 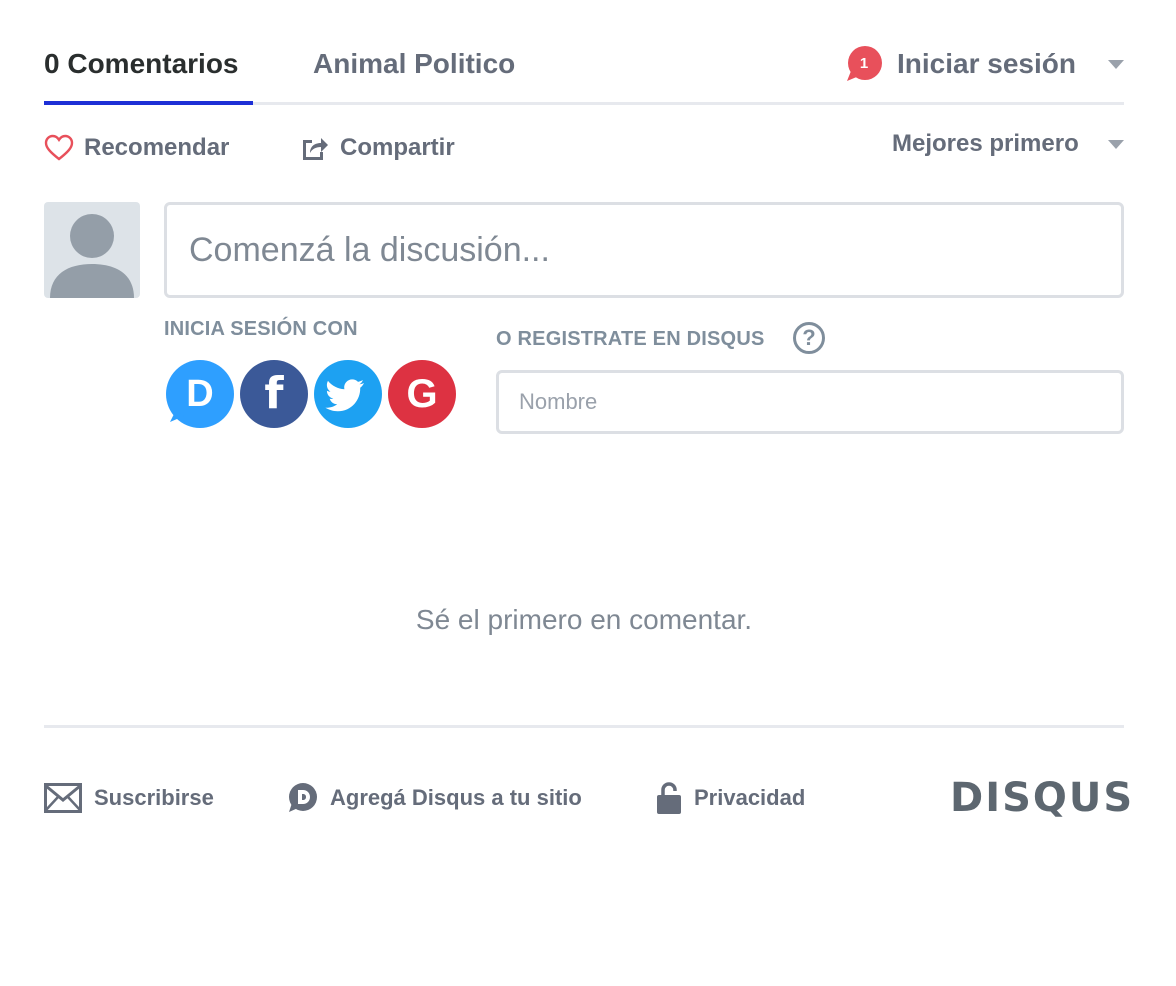 I want to click on name-field, so click(x=810, y=402).